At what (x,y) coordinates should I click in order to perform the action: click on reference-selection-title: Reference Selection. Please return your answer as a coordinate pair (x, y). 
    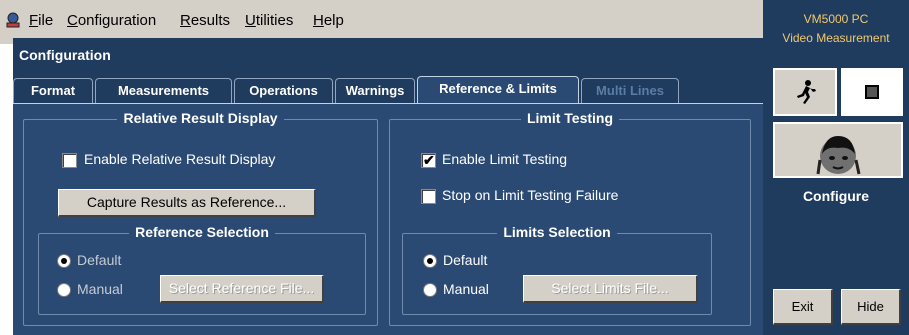
    Looking at the image, I should click on (202, 232).